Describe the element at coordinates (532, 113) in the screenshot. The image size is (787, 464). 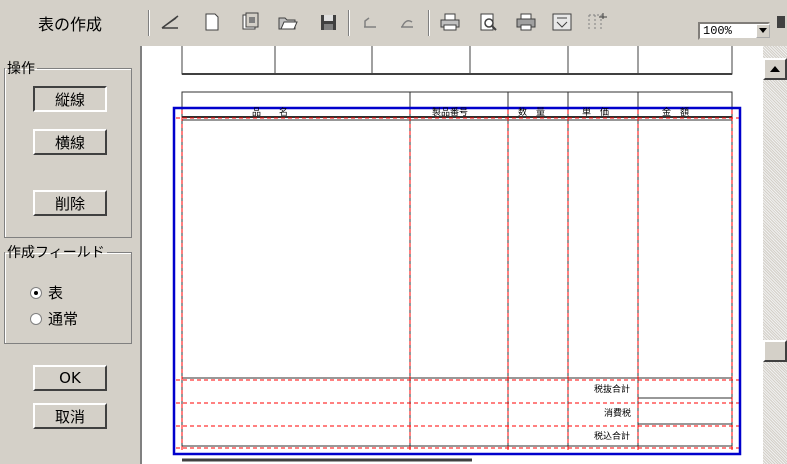
I see `header-quantity: 数 量` at that location.